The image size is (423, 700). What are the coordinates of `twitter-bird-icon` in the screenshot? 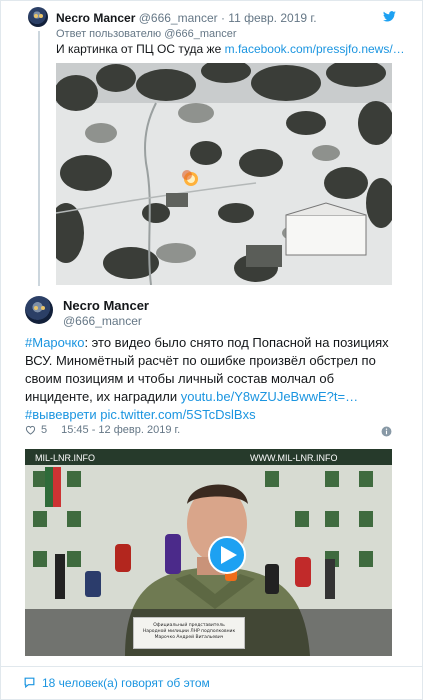 It's located at (389, 16).